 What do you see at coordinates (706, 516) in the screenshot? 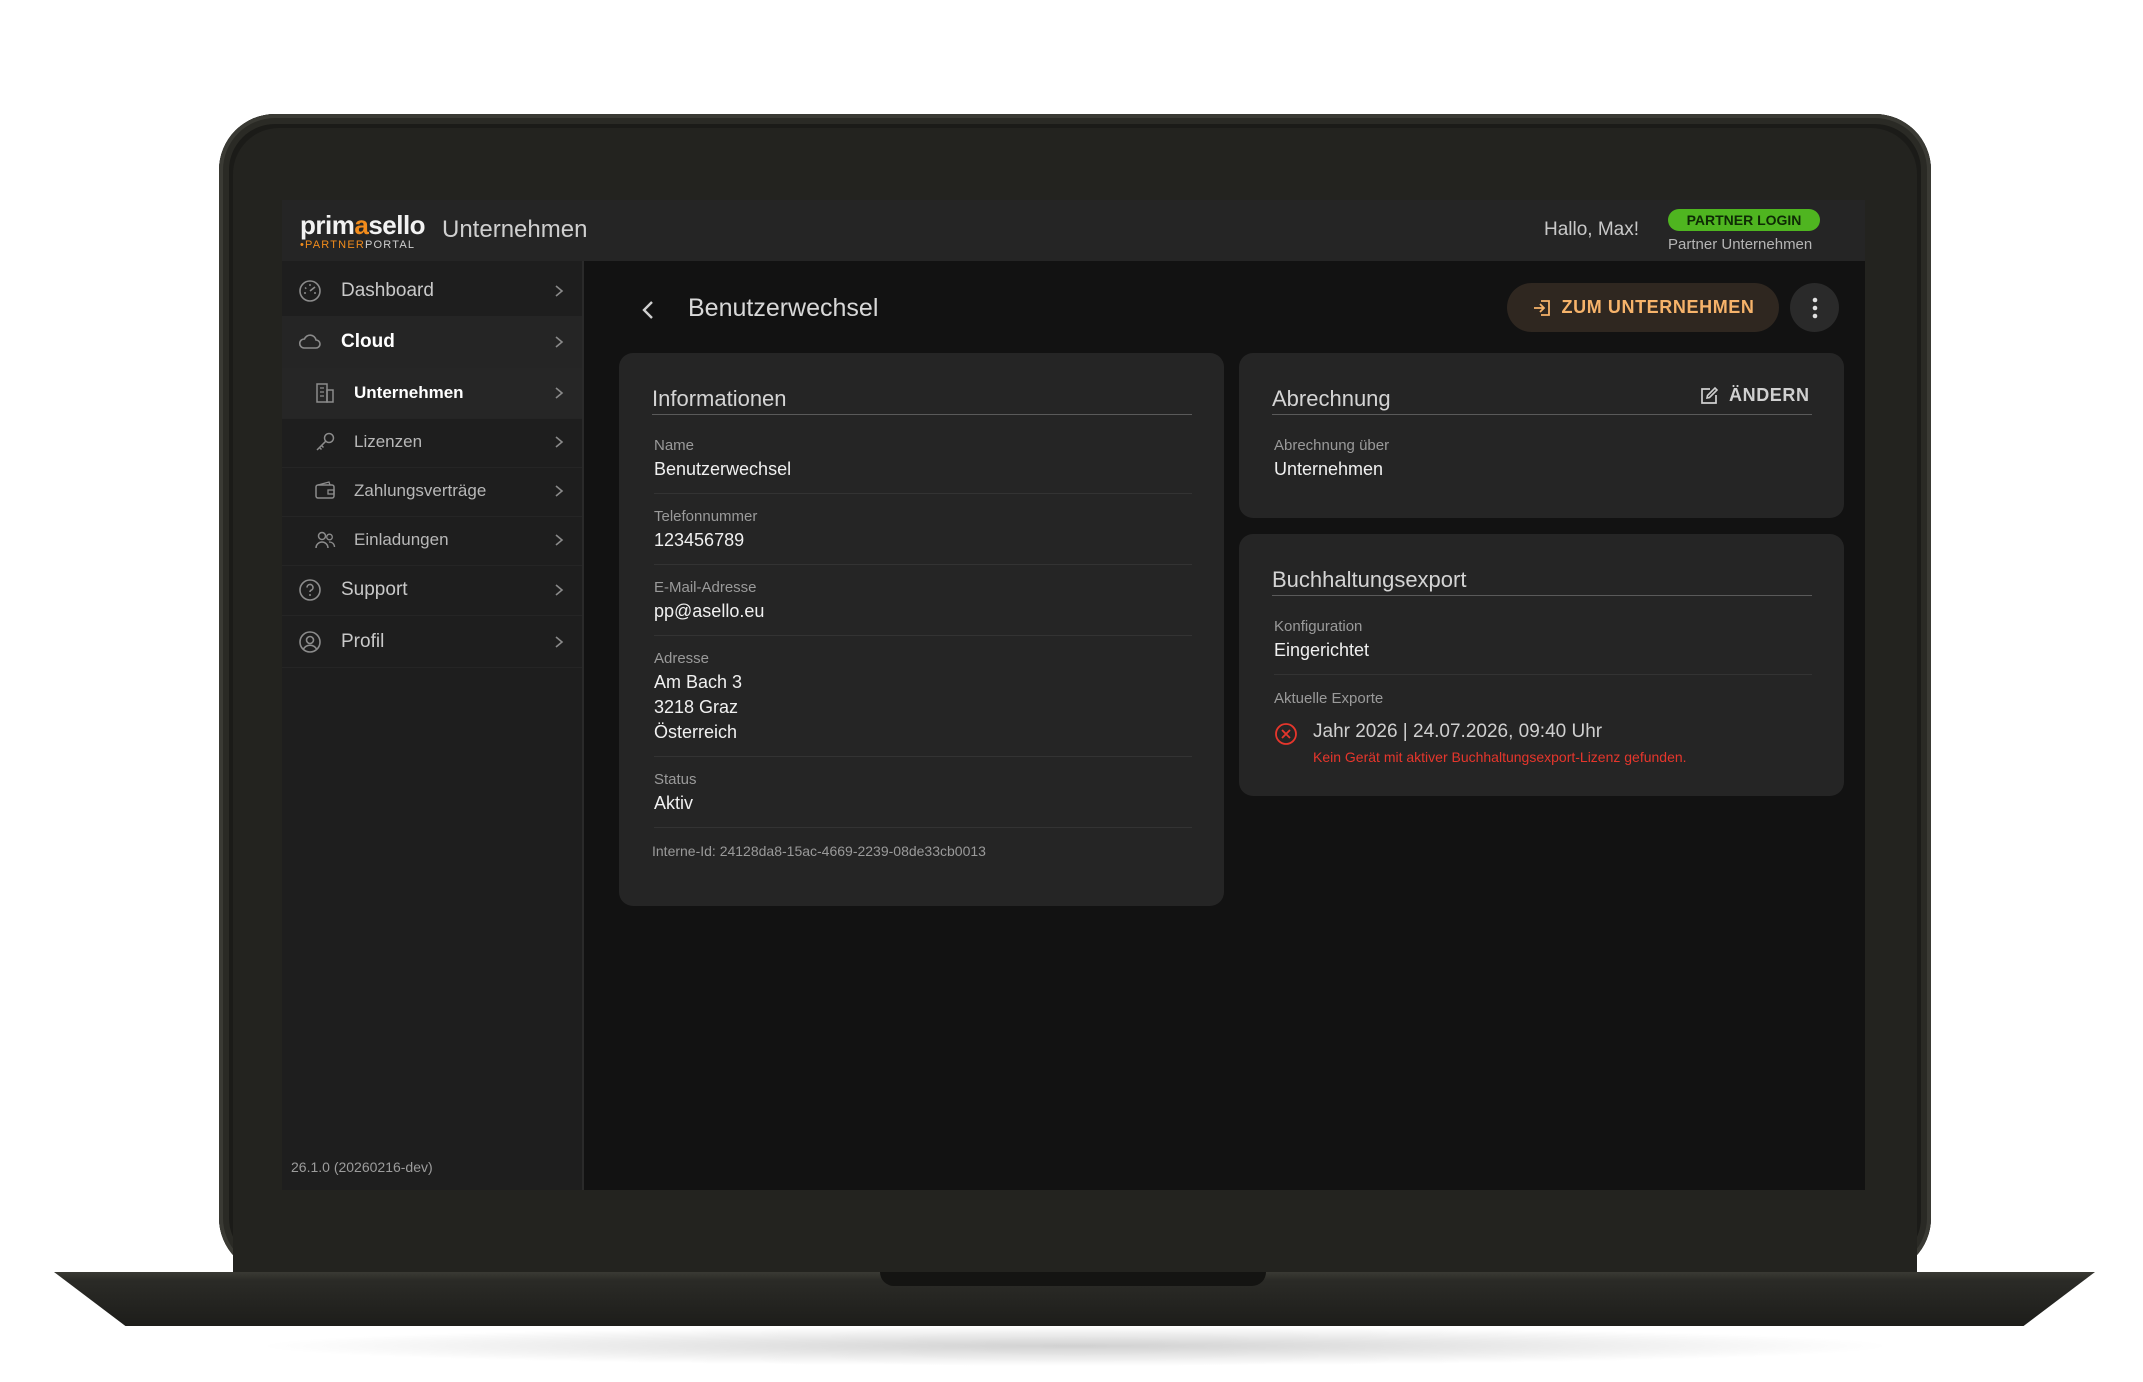
I see `phone-label: Telefonnummer` at bounding box center [706, 516].